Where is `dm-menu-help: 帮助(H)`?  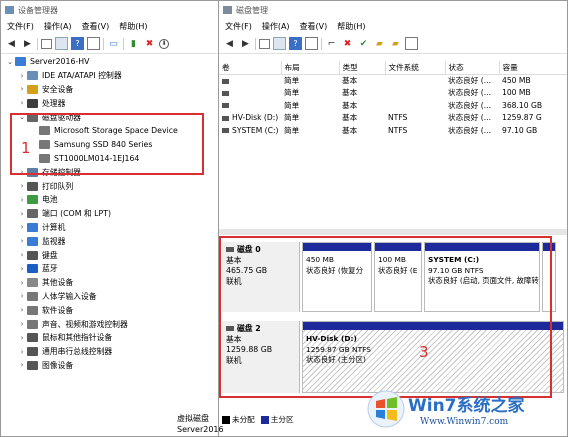 dm-menu-help: 帮助(H) is located at coordinates (133, 26).